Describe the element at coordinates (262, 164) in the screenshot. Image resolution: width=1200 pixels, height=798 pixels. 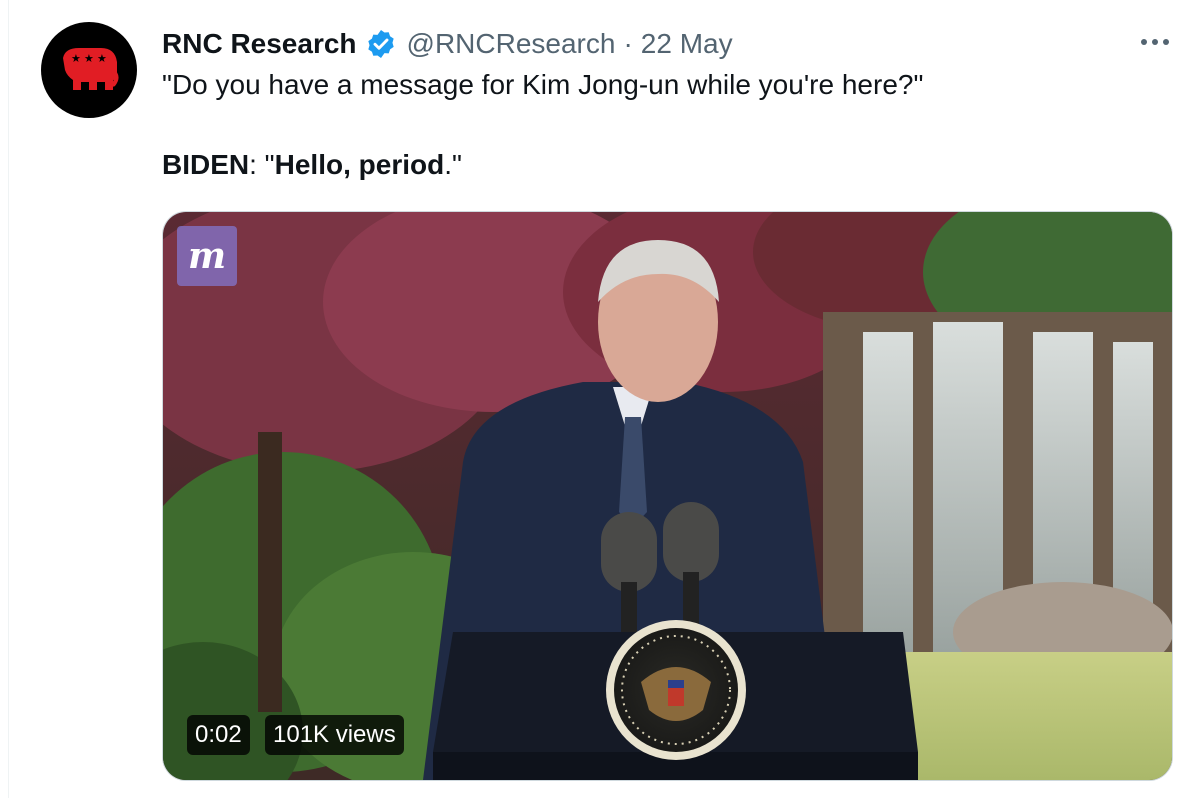
I see `quote-open: : "` at that location.